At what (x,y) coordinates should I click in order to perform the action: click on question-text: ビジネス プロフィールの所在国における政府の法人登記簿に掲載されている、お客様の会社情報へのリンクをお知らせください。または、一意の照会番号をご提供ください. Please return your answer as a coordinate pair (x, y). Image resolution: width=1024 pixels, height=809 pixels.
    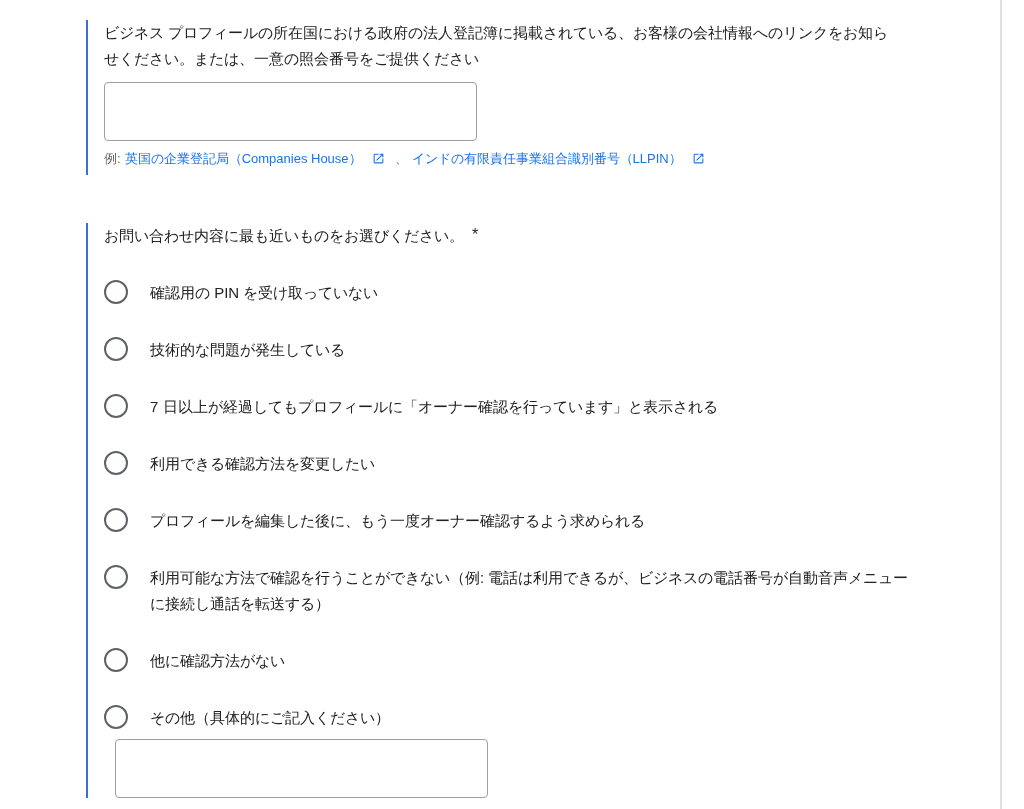
    Looking at the image, I should click on (497, 46).